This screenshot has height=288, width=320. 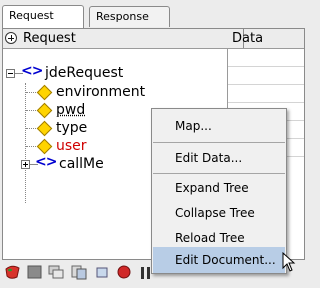 What do you see at coordinates (129, 16) in the screenshot?
I see `tab-response: Response` at bounding box center [129, 16].